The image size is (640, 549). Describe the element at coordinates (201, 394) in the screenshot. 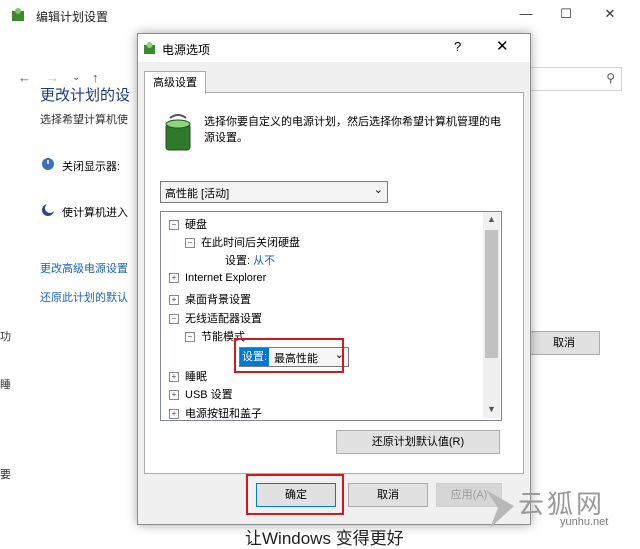

I see `tree-item-usb: + USB 设置` at that location.